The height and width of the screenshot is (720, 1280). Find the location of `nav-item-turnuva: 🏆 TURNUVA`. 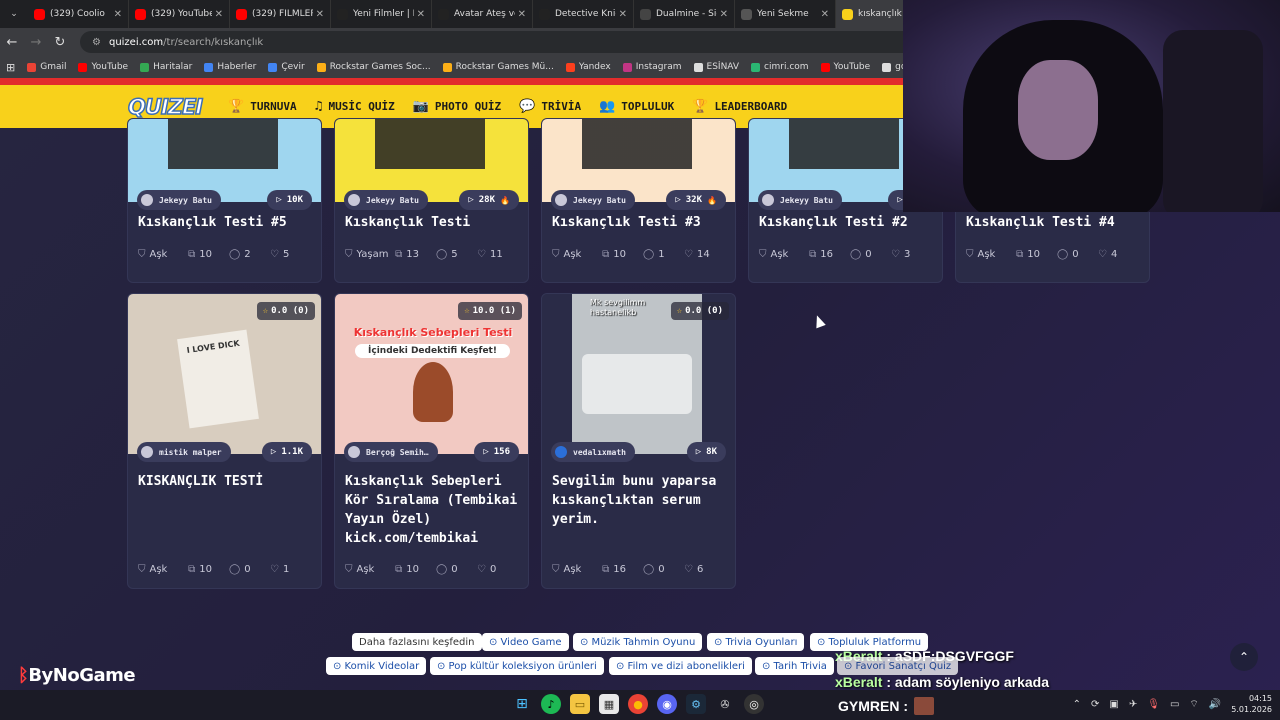

nav-item-turnuva: 🏆 TURNUVA is located at coordinates (262, 106).